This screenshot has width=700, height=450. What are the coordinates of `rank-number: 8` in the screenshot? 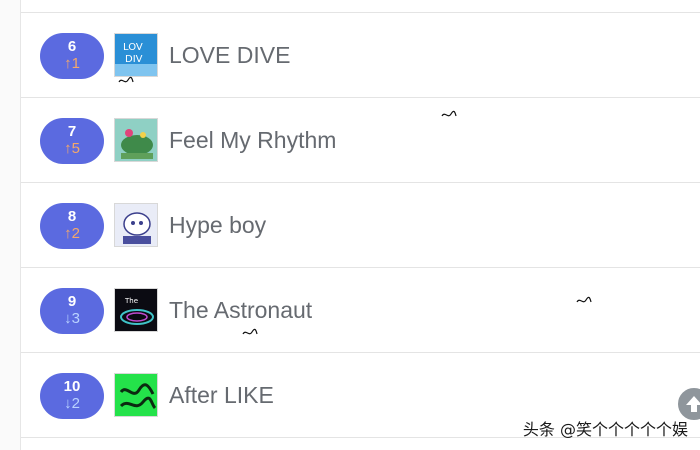 It's located at (72, 216).